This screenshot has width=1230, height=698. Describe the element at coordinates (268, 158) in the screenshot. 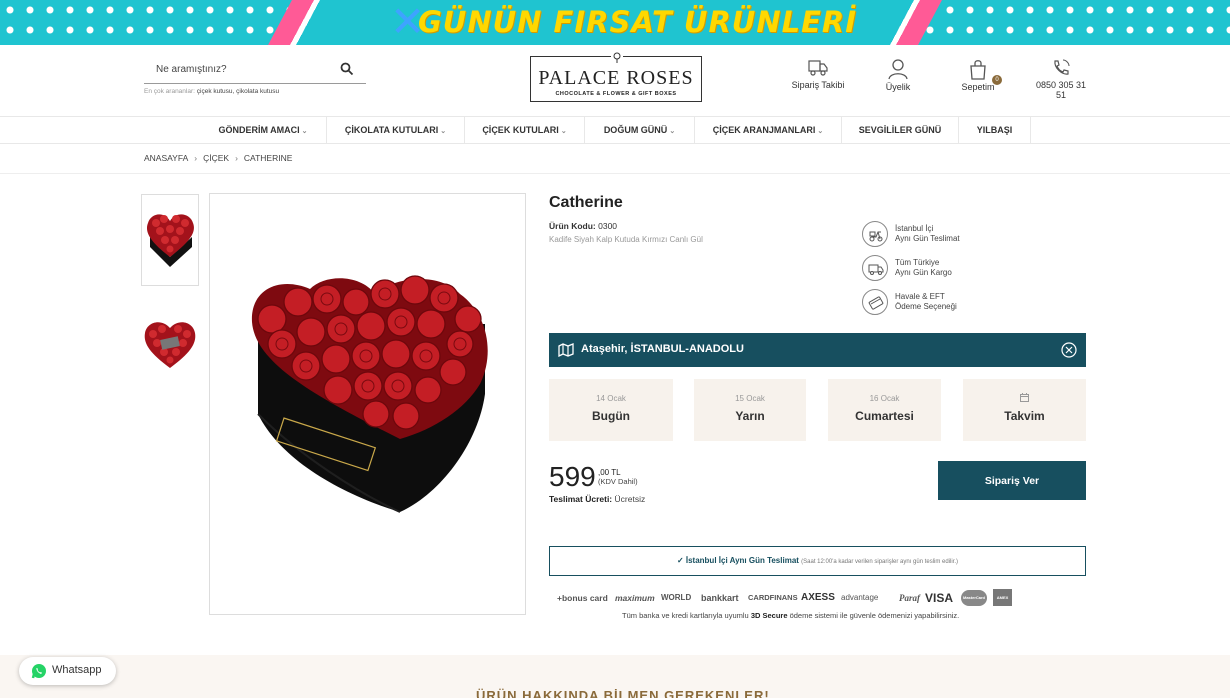

I see `breadcrumb-current: CATHERINE` at that location.